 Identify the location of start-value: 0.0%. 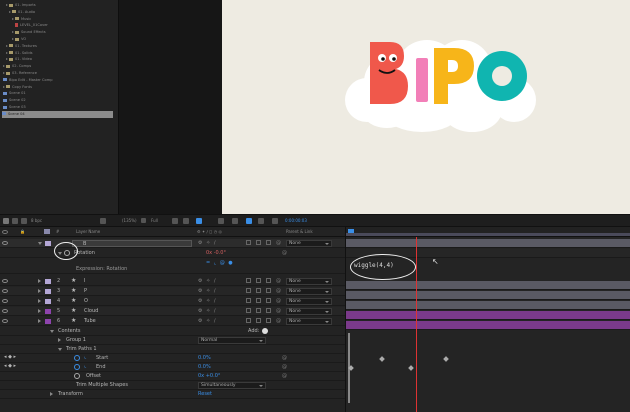
(204, 358).